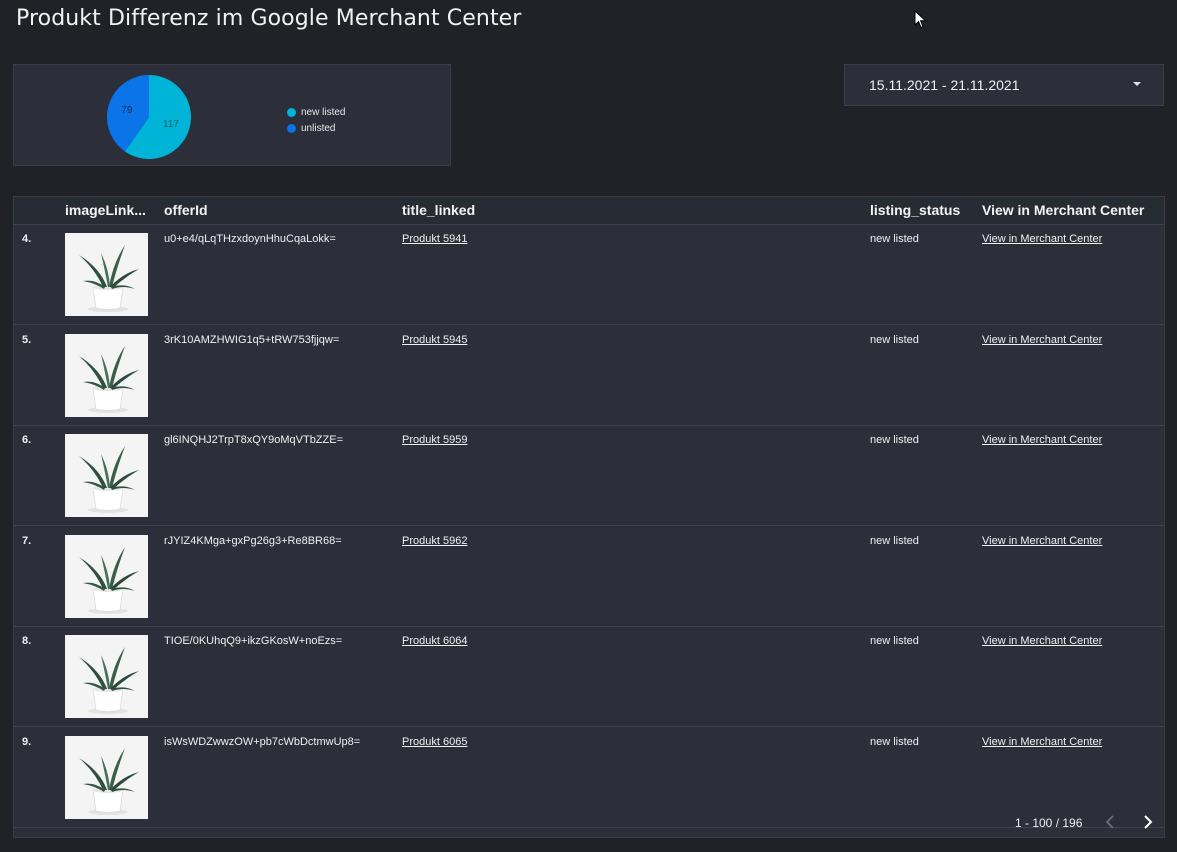  I want to click on product-title-link: Produkt 5941, so click(434, 239).